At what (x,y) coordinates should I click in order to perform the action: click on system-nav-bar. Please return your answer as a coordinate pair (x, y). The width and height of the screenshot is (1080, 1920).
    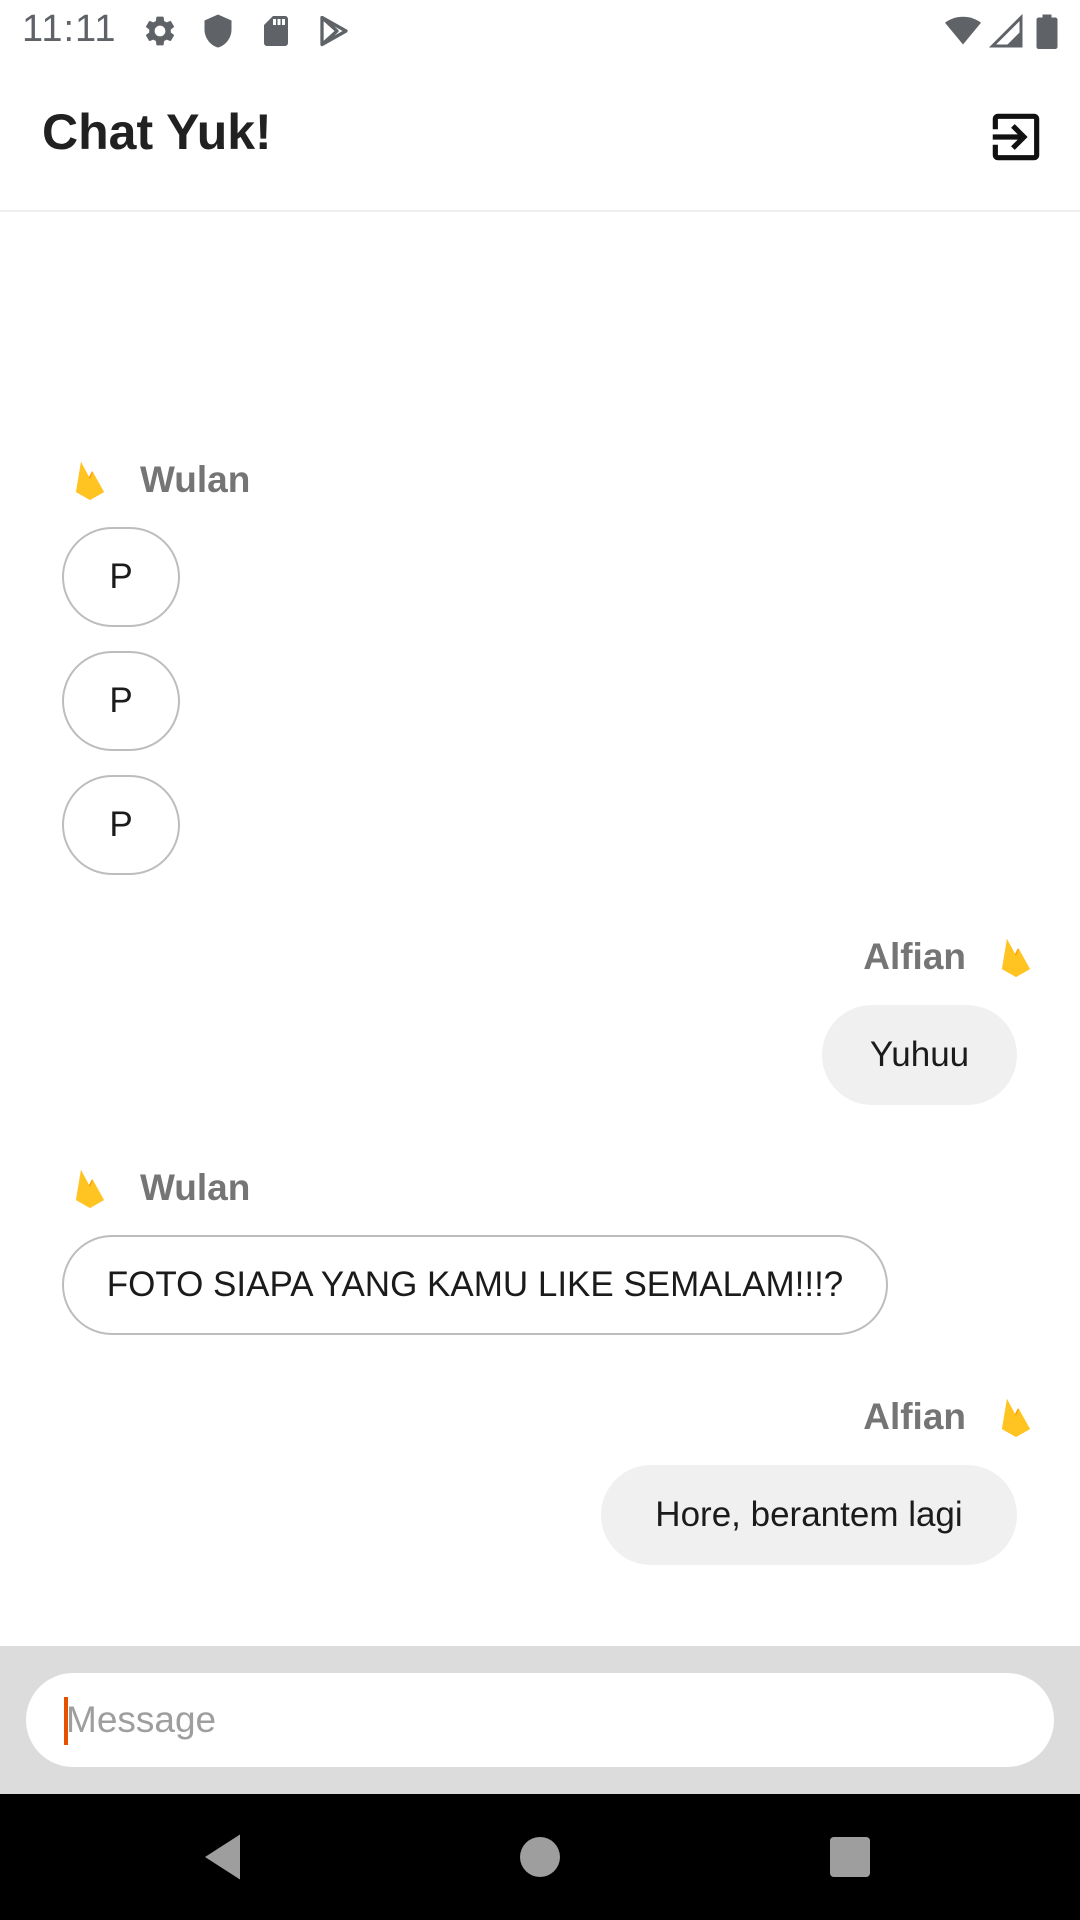
    Looking at the image, I should click on (540, 1857).